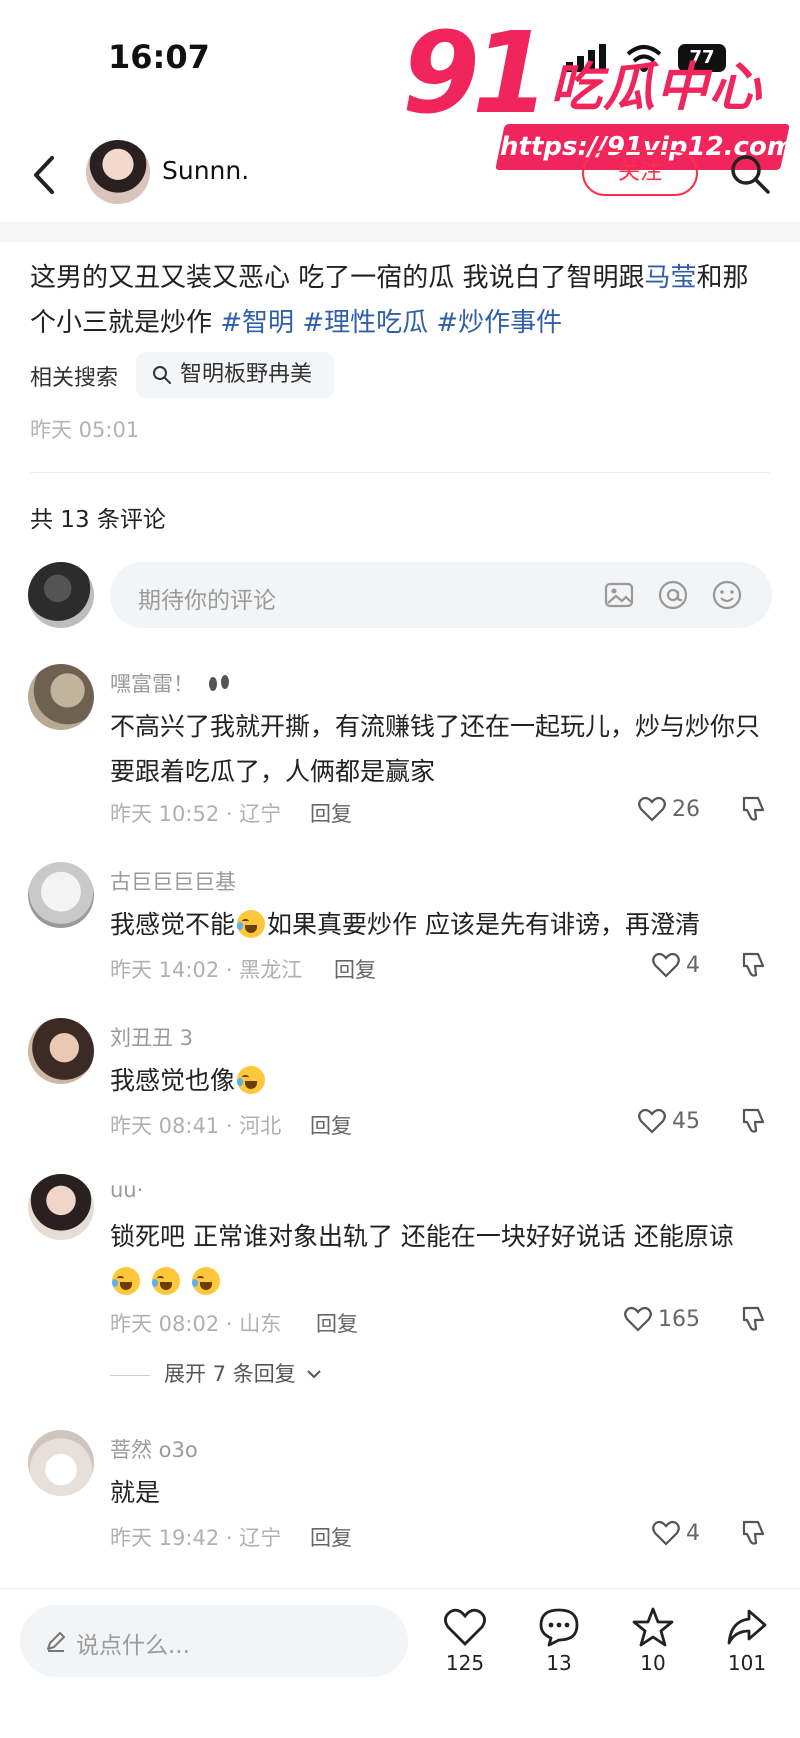 The height and width of the screenshot is (1738, 800). I want to click on like-button: 45, so click(669, 1121).